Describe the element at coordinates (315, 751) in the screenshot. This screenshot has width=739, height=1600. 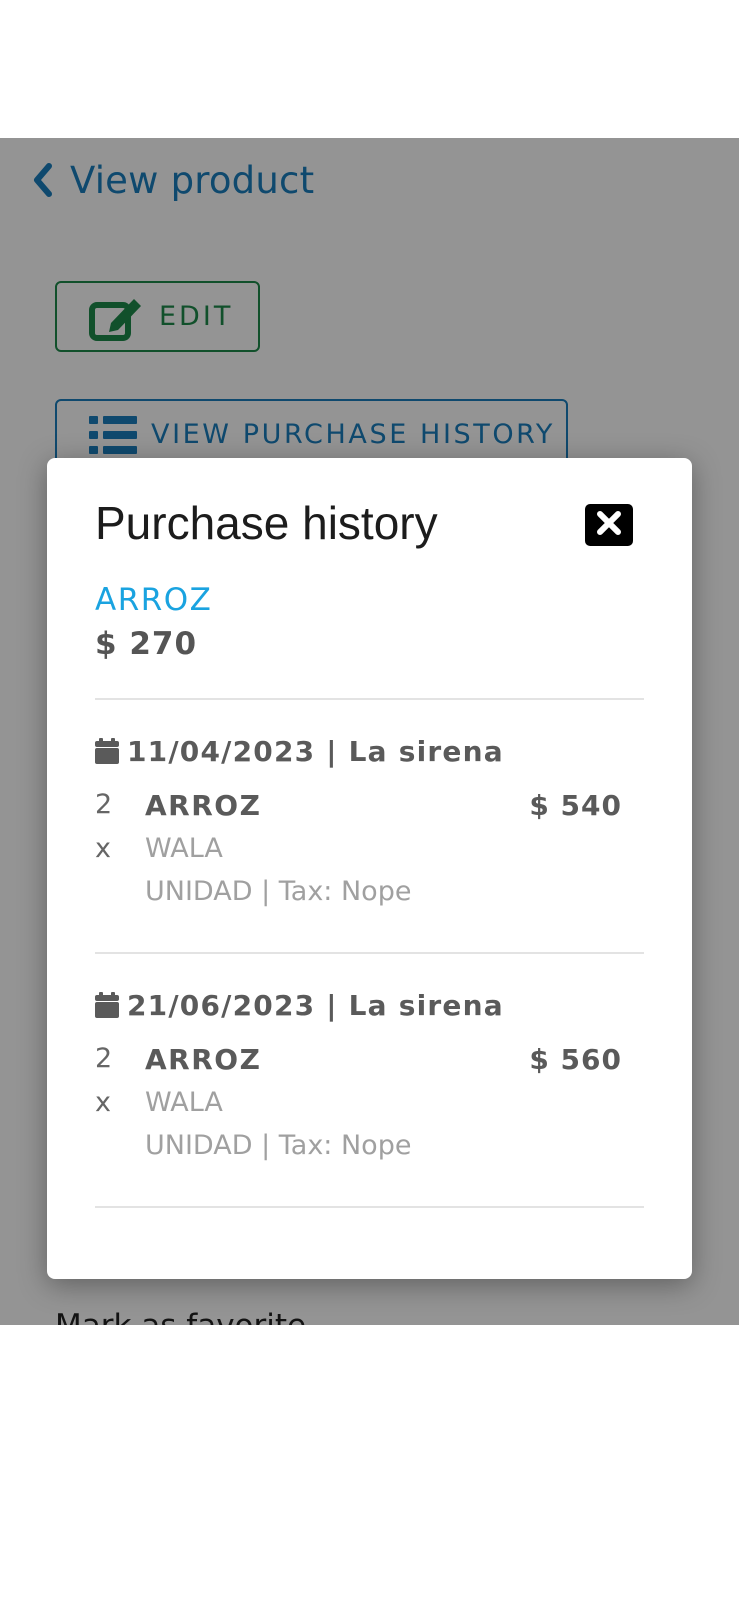
I see `entry-date-store: 11/04/2023 | La sirena` at that location.